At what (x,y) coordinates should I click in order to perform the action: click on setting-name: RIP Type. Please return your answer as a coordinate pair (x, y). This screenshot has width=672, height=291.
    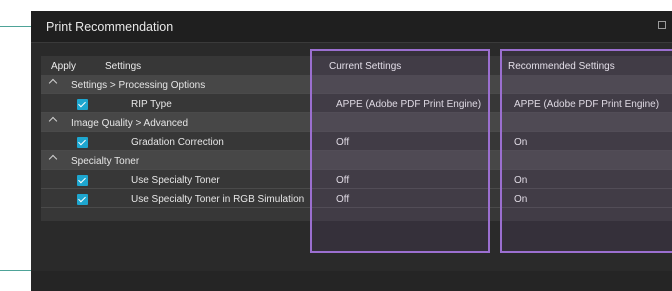
    Looking at the image, I should click on (151, 104).